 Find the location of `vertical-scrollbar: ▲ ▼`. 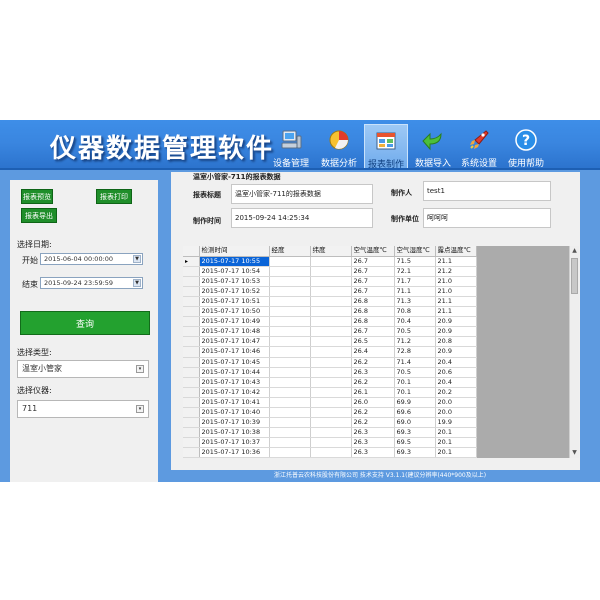

vertical-scrollbar: ▲ ▼ is located at coordinates (574, 352).